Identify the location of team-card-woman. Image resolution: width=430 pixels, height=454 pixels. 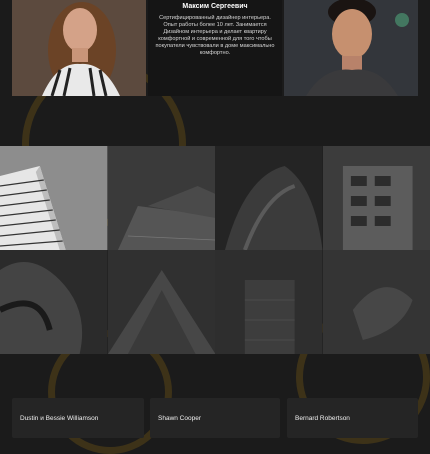
(79, 48).